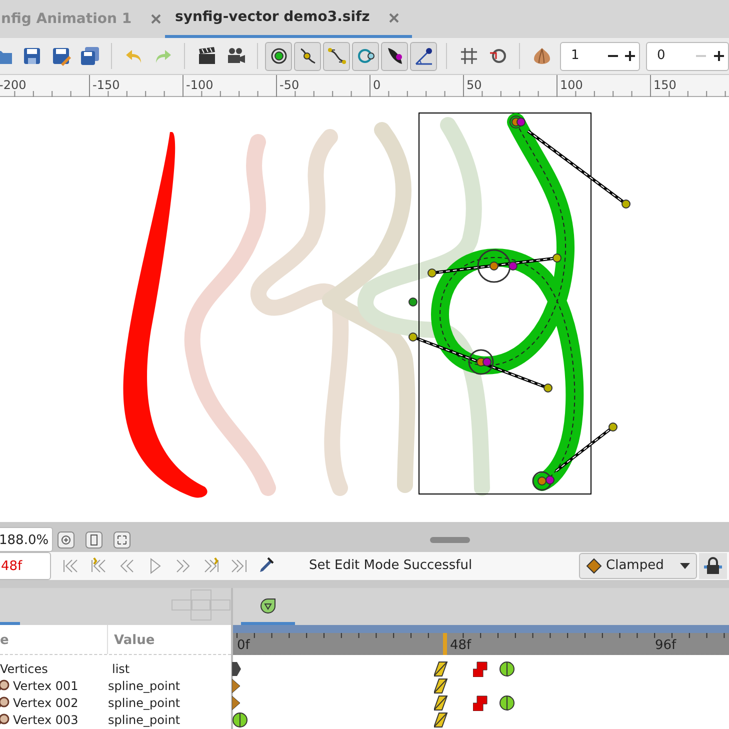 This screenshot has height=729, width=729. I want to click on time-label: 96f, so click(665, 646).